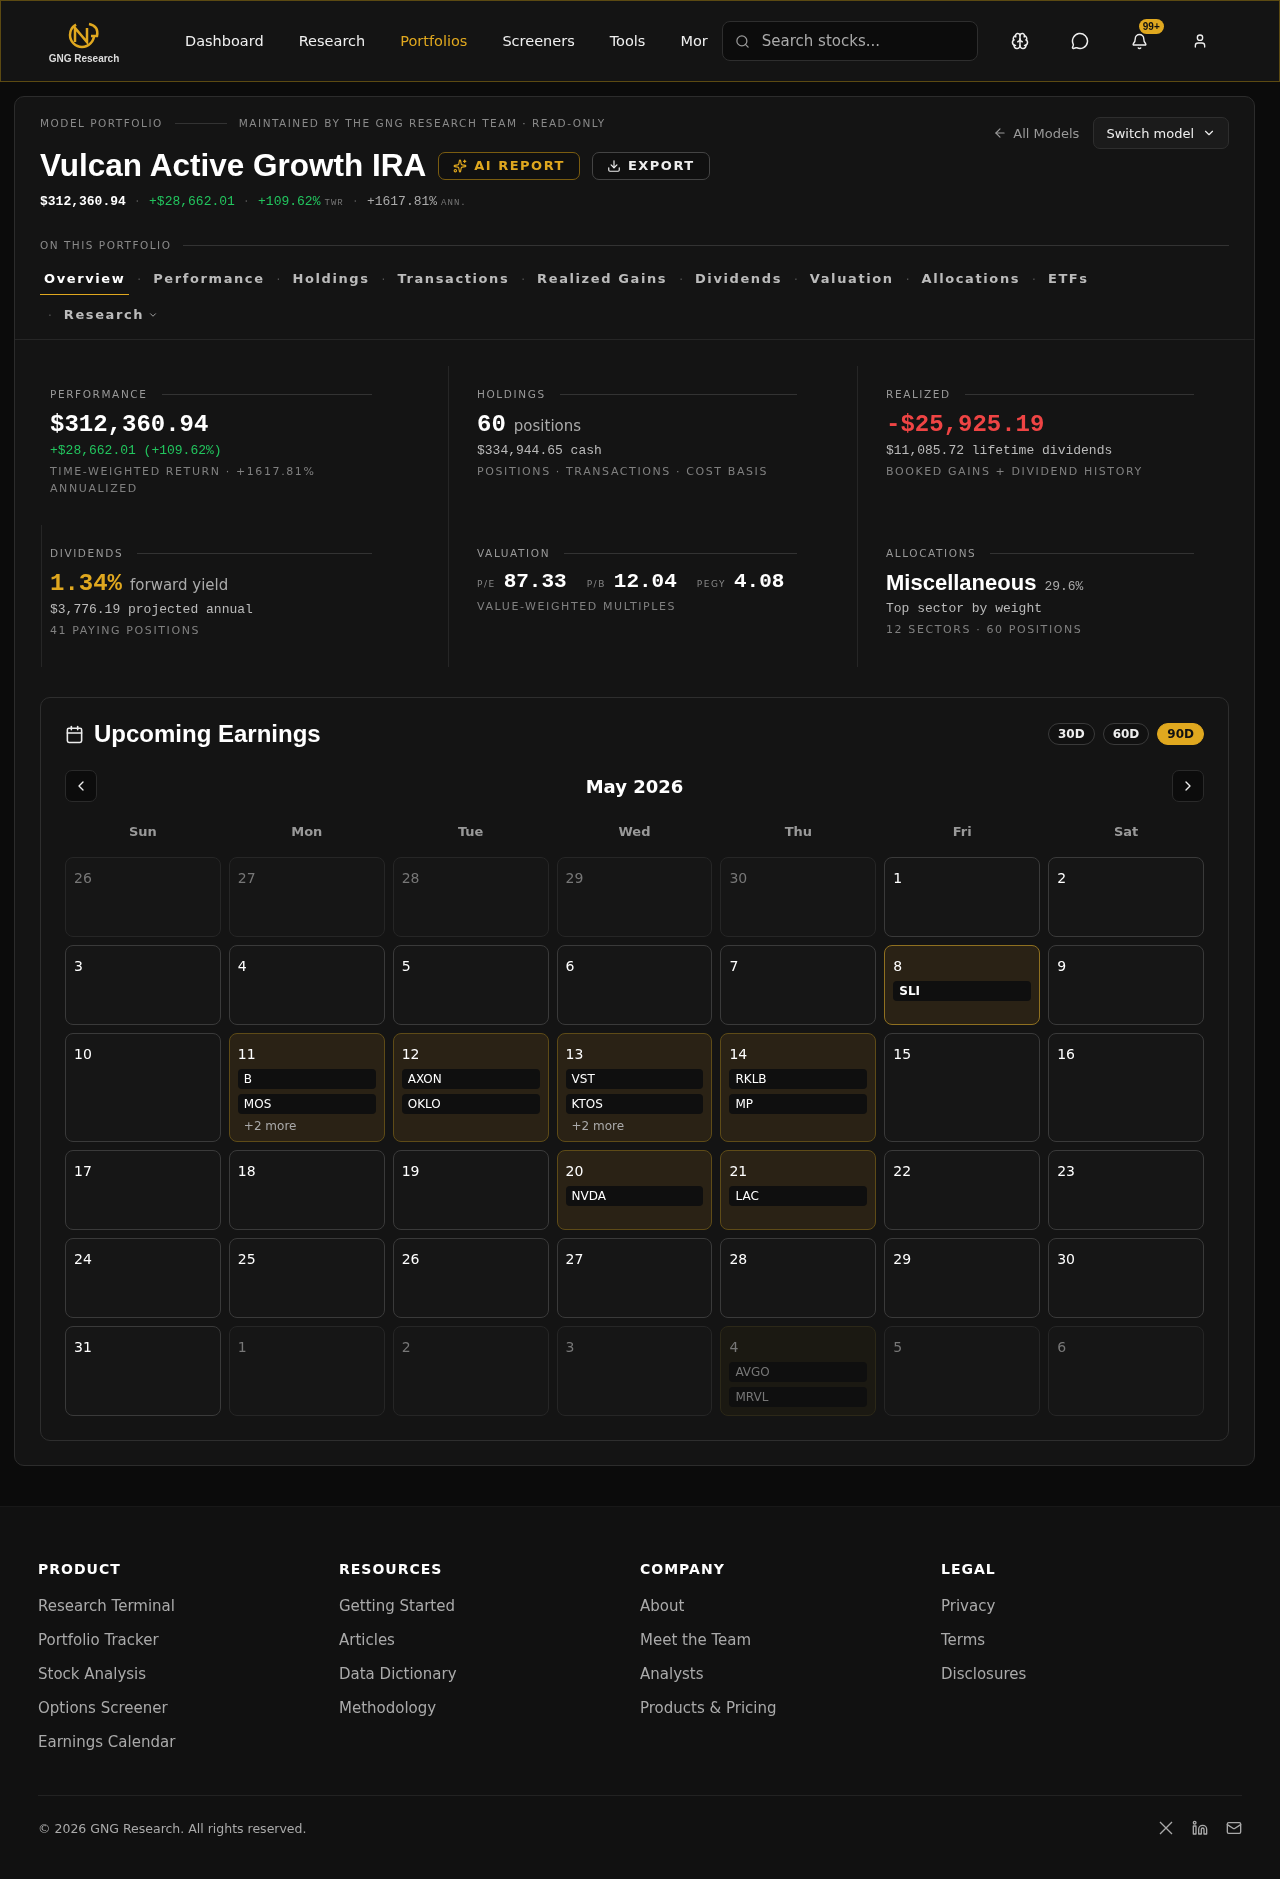 The width and height of the screenshot is (1280, 1879). What do you see at coordinates (224, 41) in the screenshot?
I see `nav-link: Dashboard` at bounding box center [224, 41].